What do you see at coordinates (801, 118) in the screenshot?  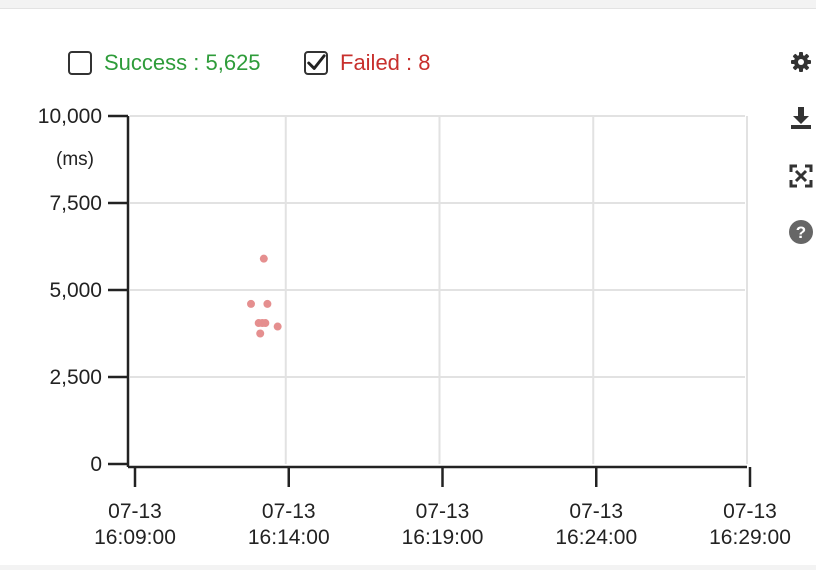 I see `download-icon` at bounding box center [801, 118].